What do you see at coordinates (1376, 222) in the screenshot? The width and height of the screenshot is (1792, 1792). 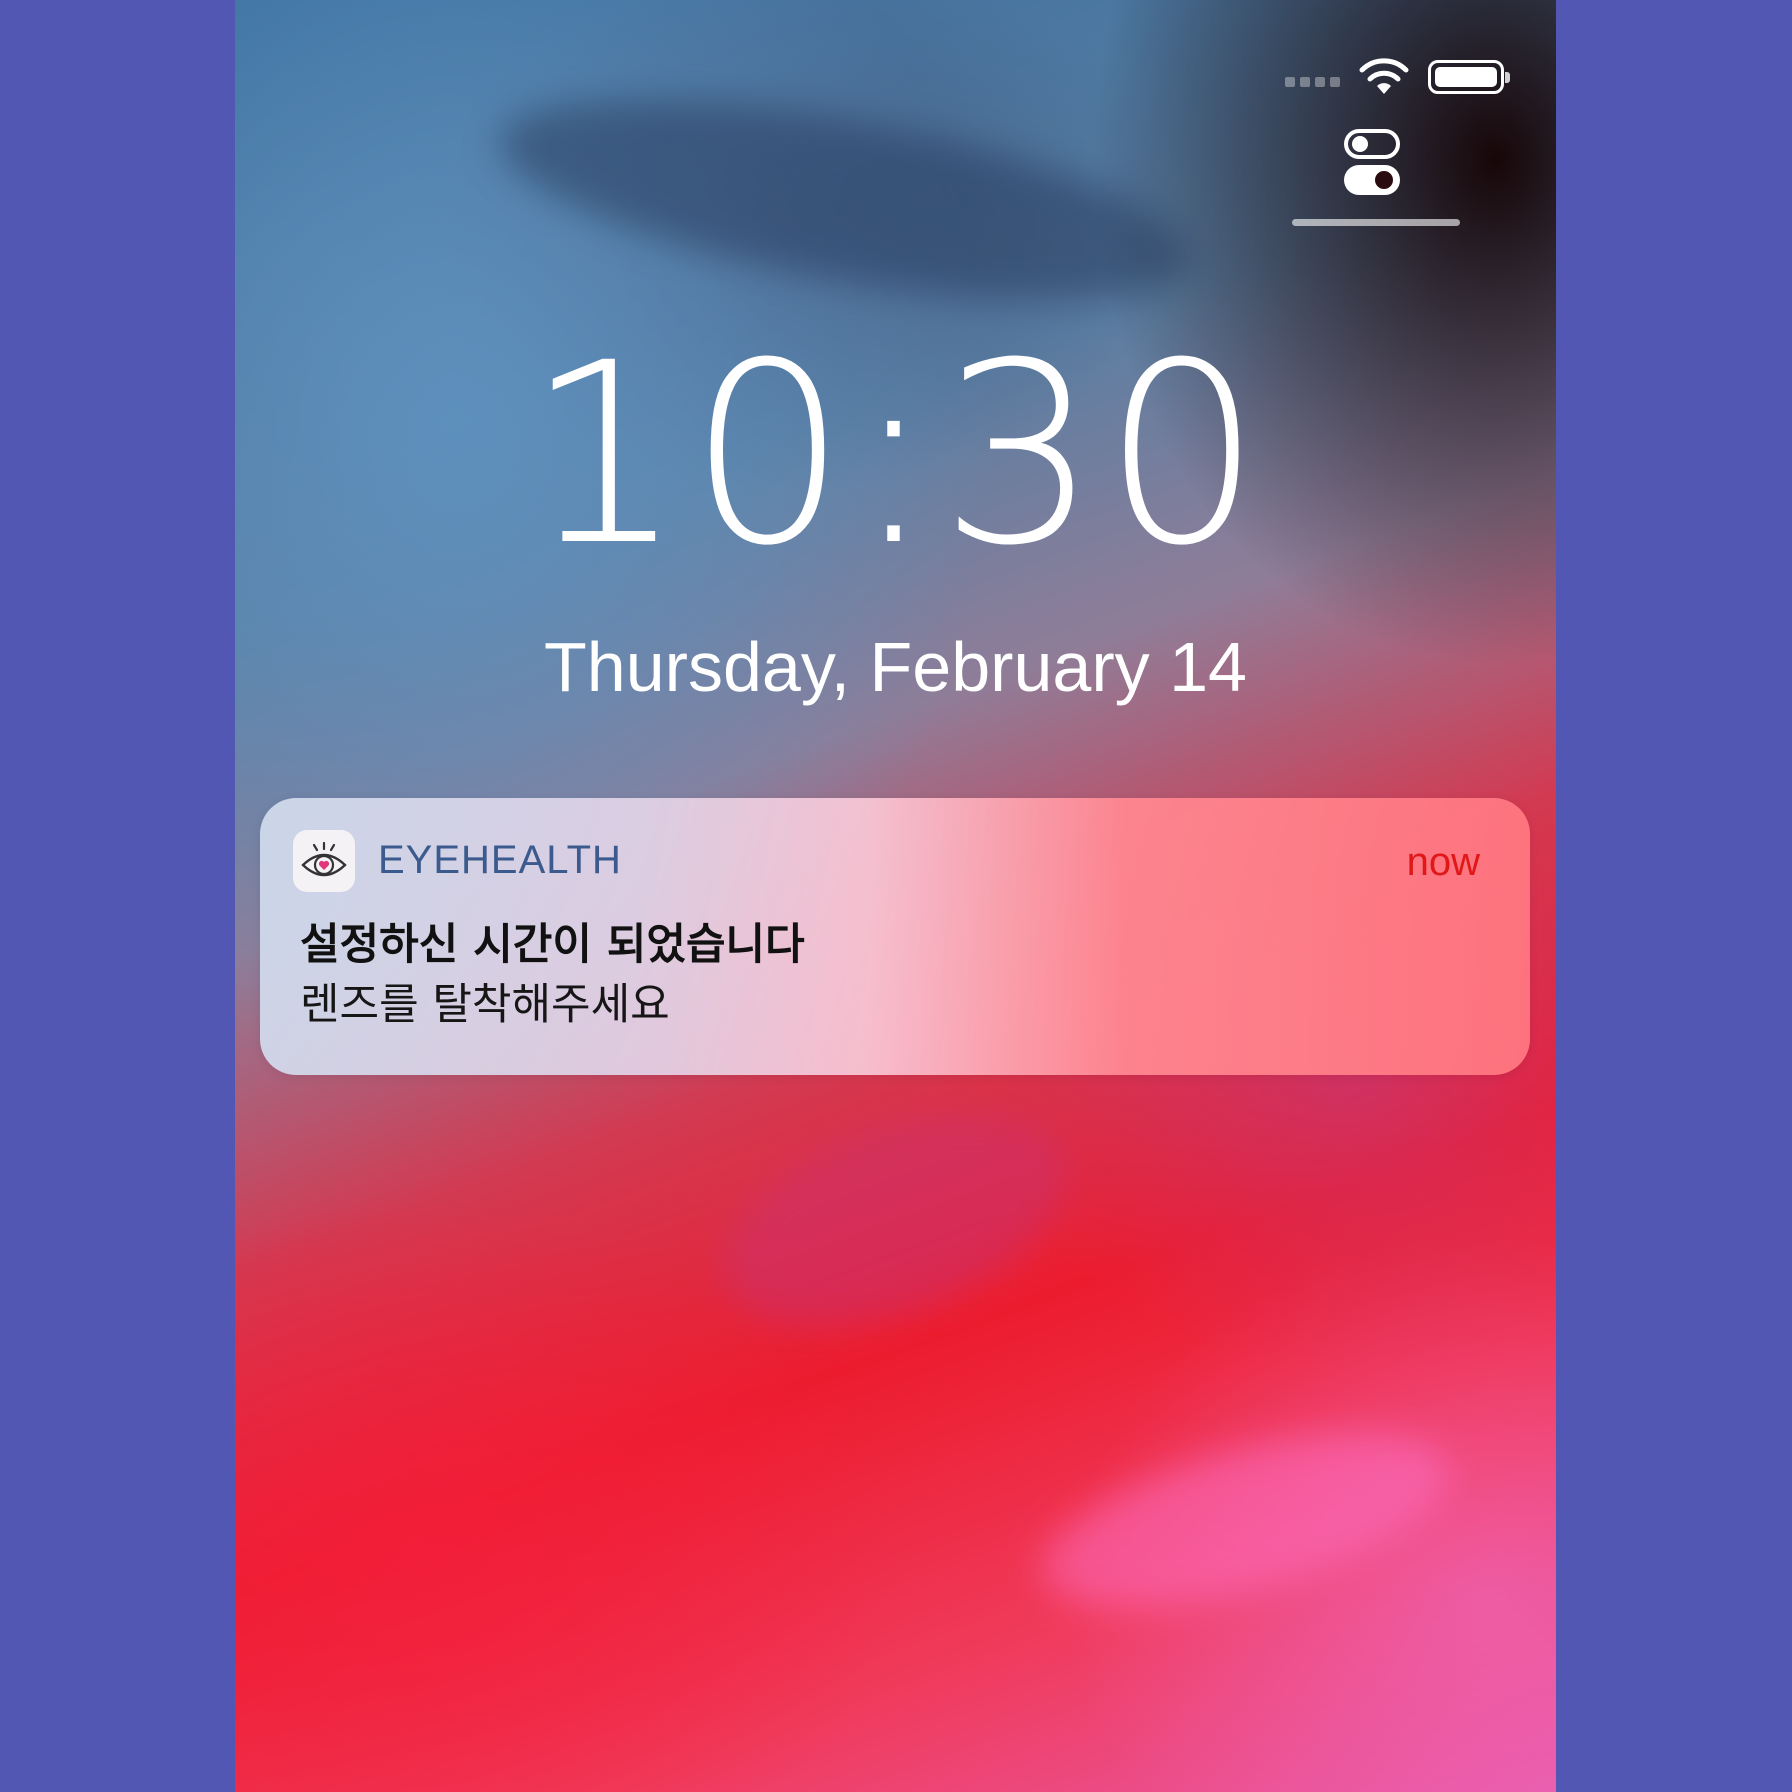 I see `control-center-grabber` at bounding box center [1376, 222].